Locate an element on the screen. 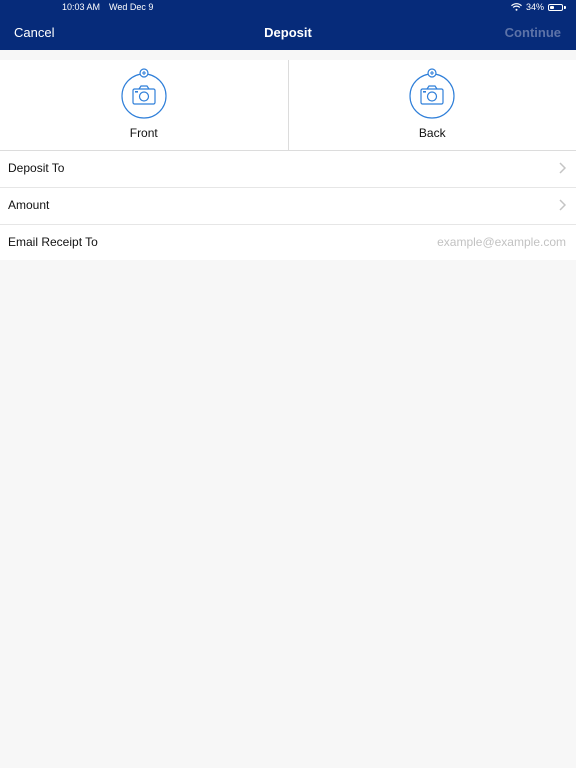 Image resolution: width=576 pixels, height=768 pixels. deposit-to-label: Deposit To is located at coordinates (36, 168).